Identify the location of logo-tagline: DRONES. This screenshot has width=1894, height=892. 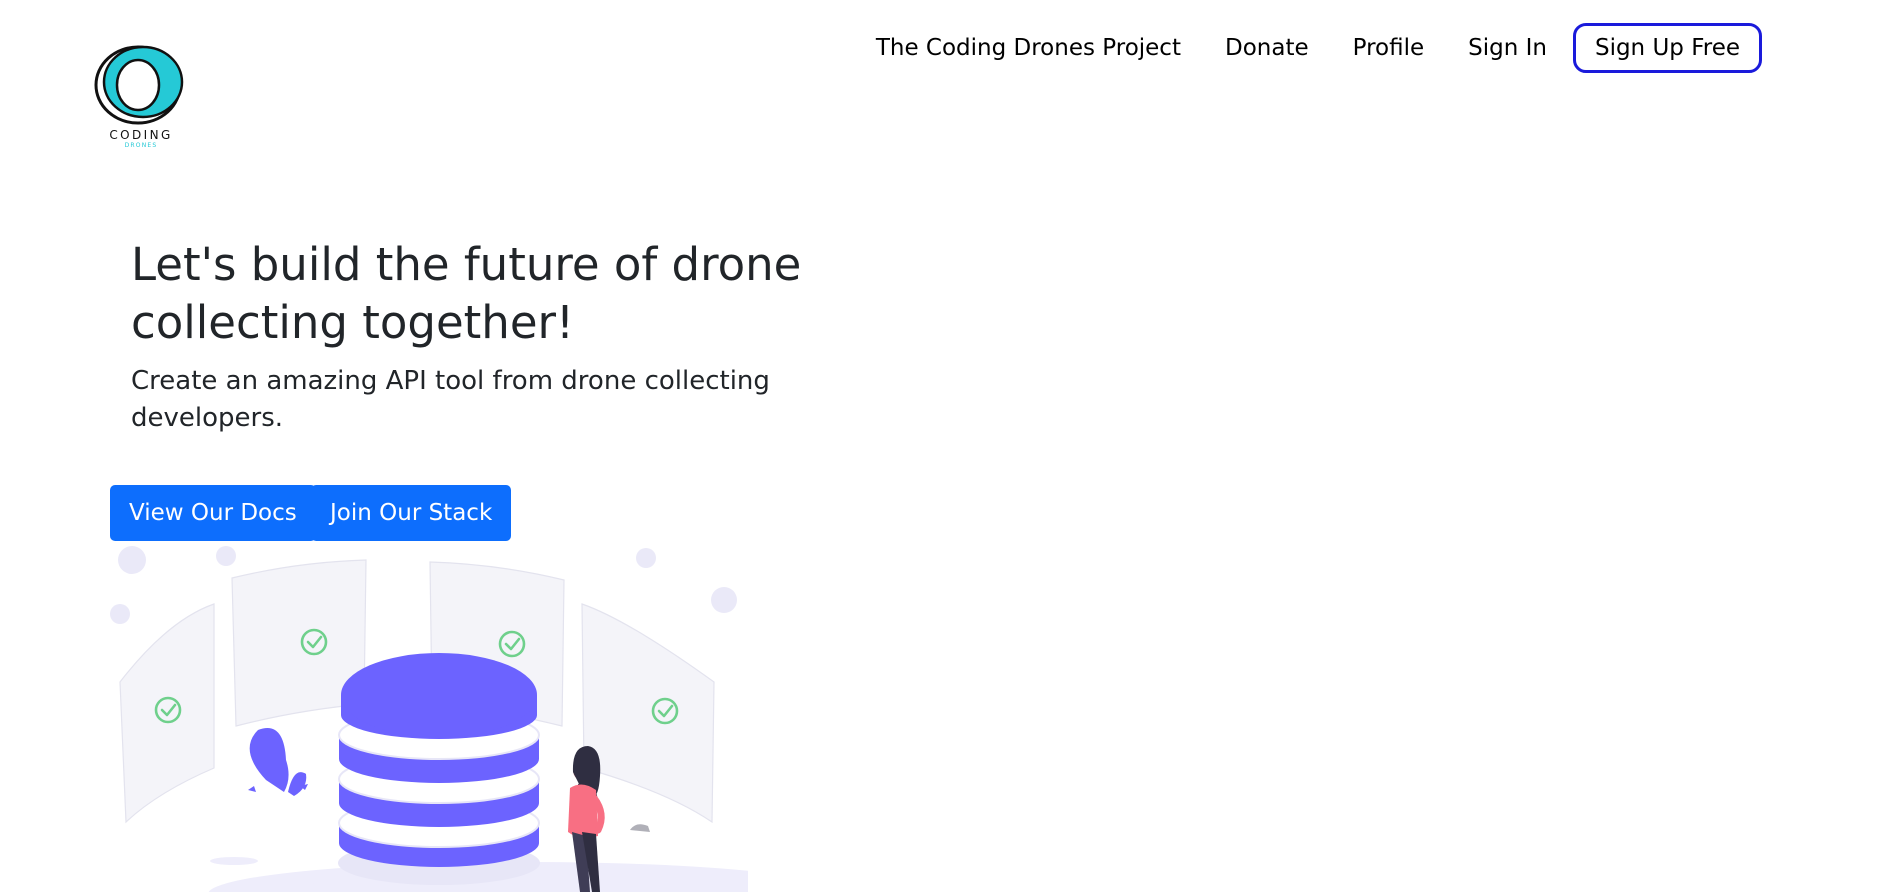
(141, 145).